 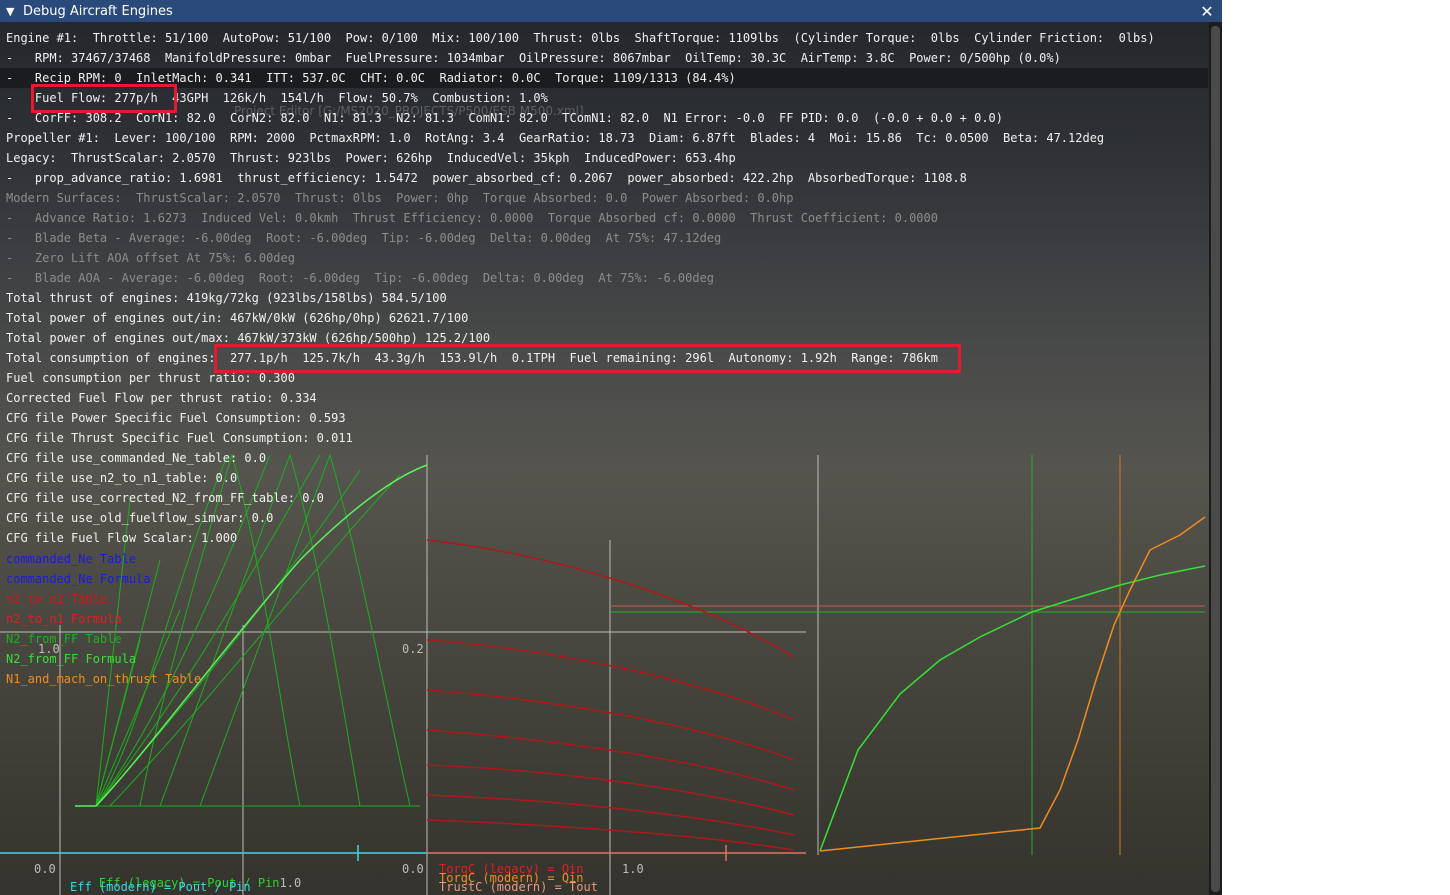 What do you see at coordinates (57, 599) in the screenshot?
I see `legend-item: n2_to_n1 Table` at bounding box center [57, 599].